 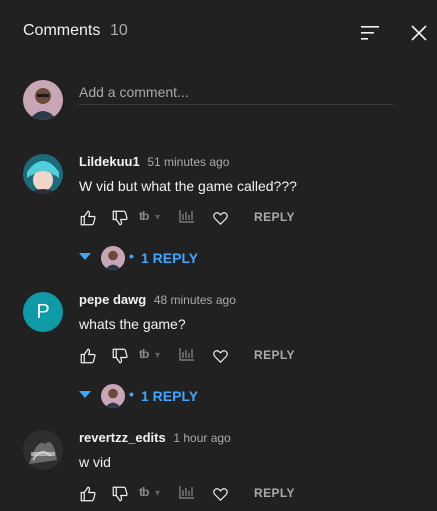 I want to click on avatar-letter: P, so click(x=43, y=311).